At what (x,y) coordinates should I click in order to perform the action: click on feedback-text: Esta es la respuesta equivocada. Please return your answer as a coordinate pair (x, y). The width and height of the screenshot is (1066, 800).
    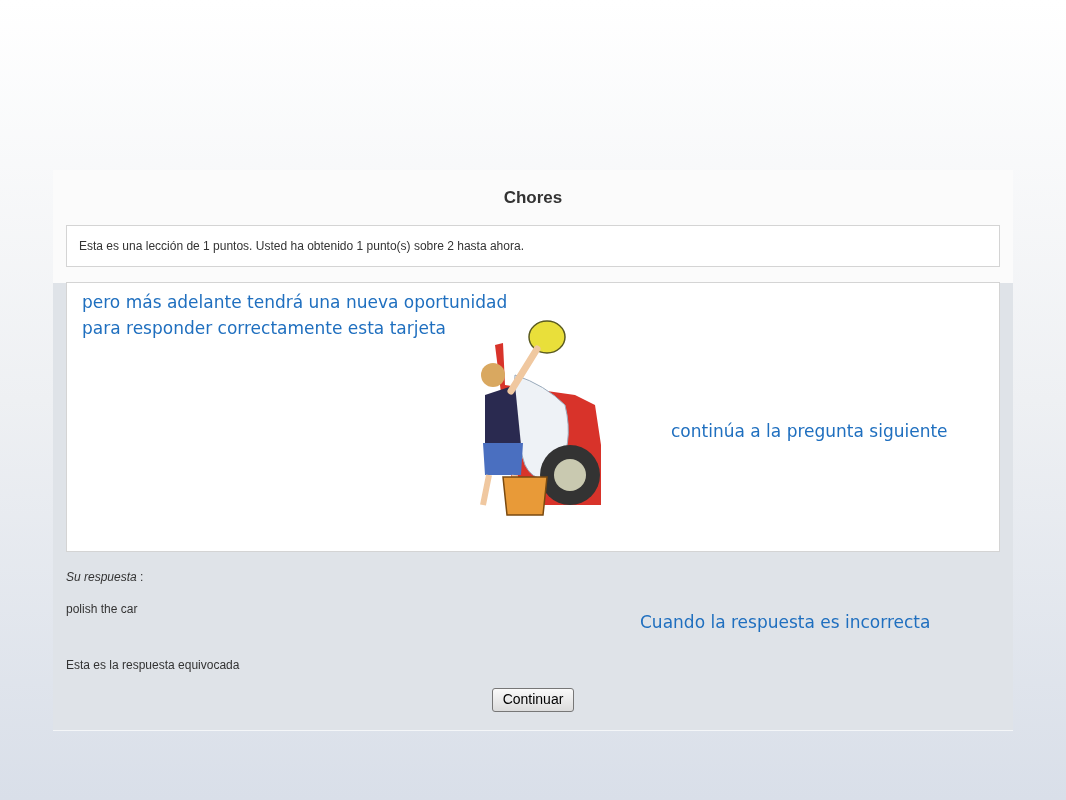
    Looking at the image, I should click on (153, 665).